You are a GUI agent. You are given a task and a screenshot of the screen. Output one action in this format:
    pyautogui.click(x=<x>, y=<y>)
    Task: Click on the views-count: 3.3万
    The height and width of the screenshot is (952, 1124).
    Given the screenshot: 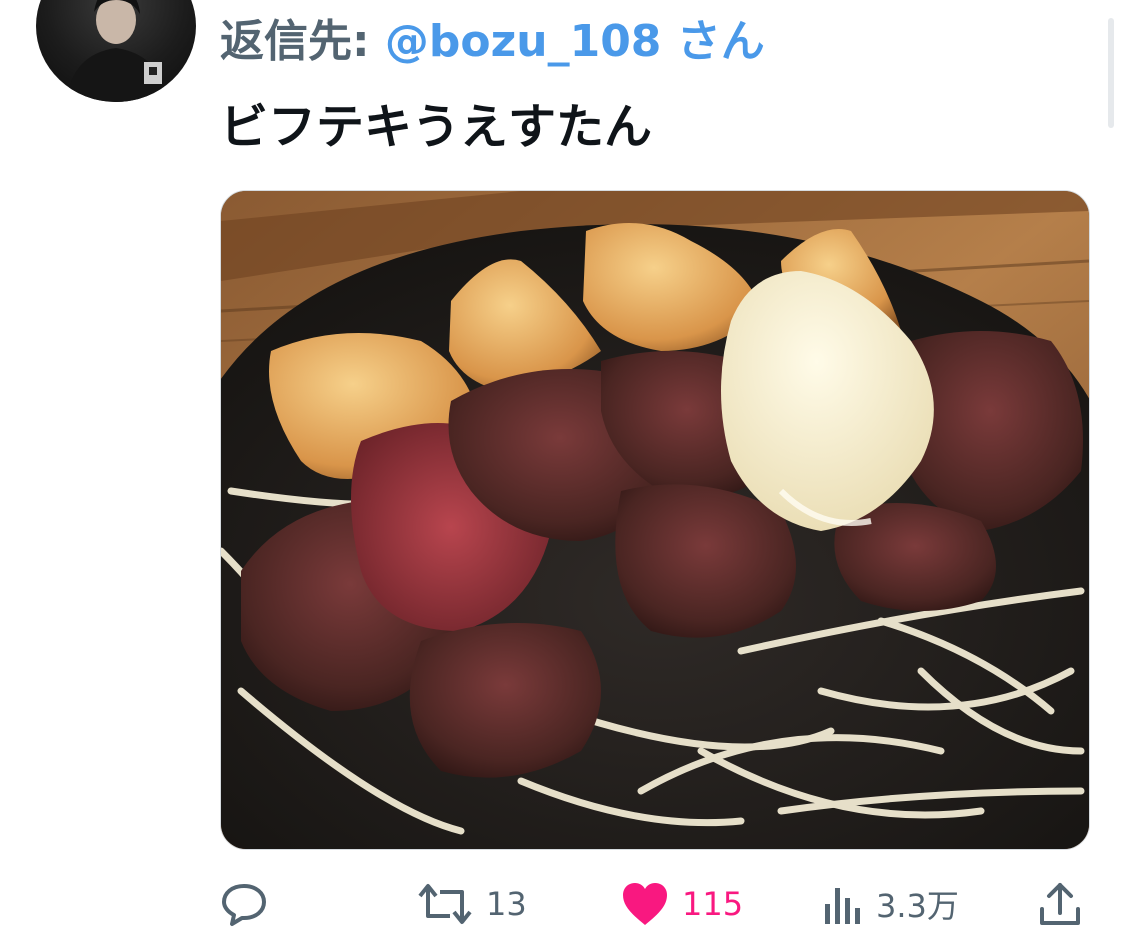 What is the action you would take?
    pyautogui.click(x=917, y=906)
    